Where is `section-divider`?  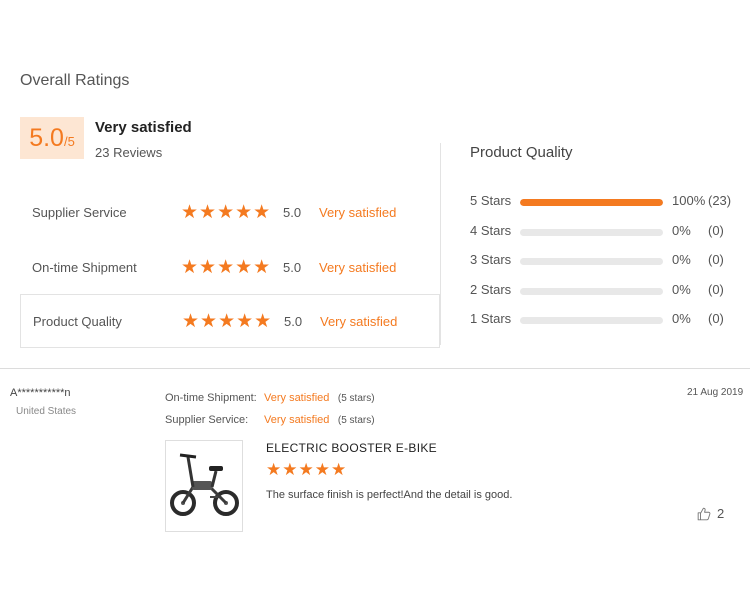 section-divider is located at coordinates (375, 368).